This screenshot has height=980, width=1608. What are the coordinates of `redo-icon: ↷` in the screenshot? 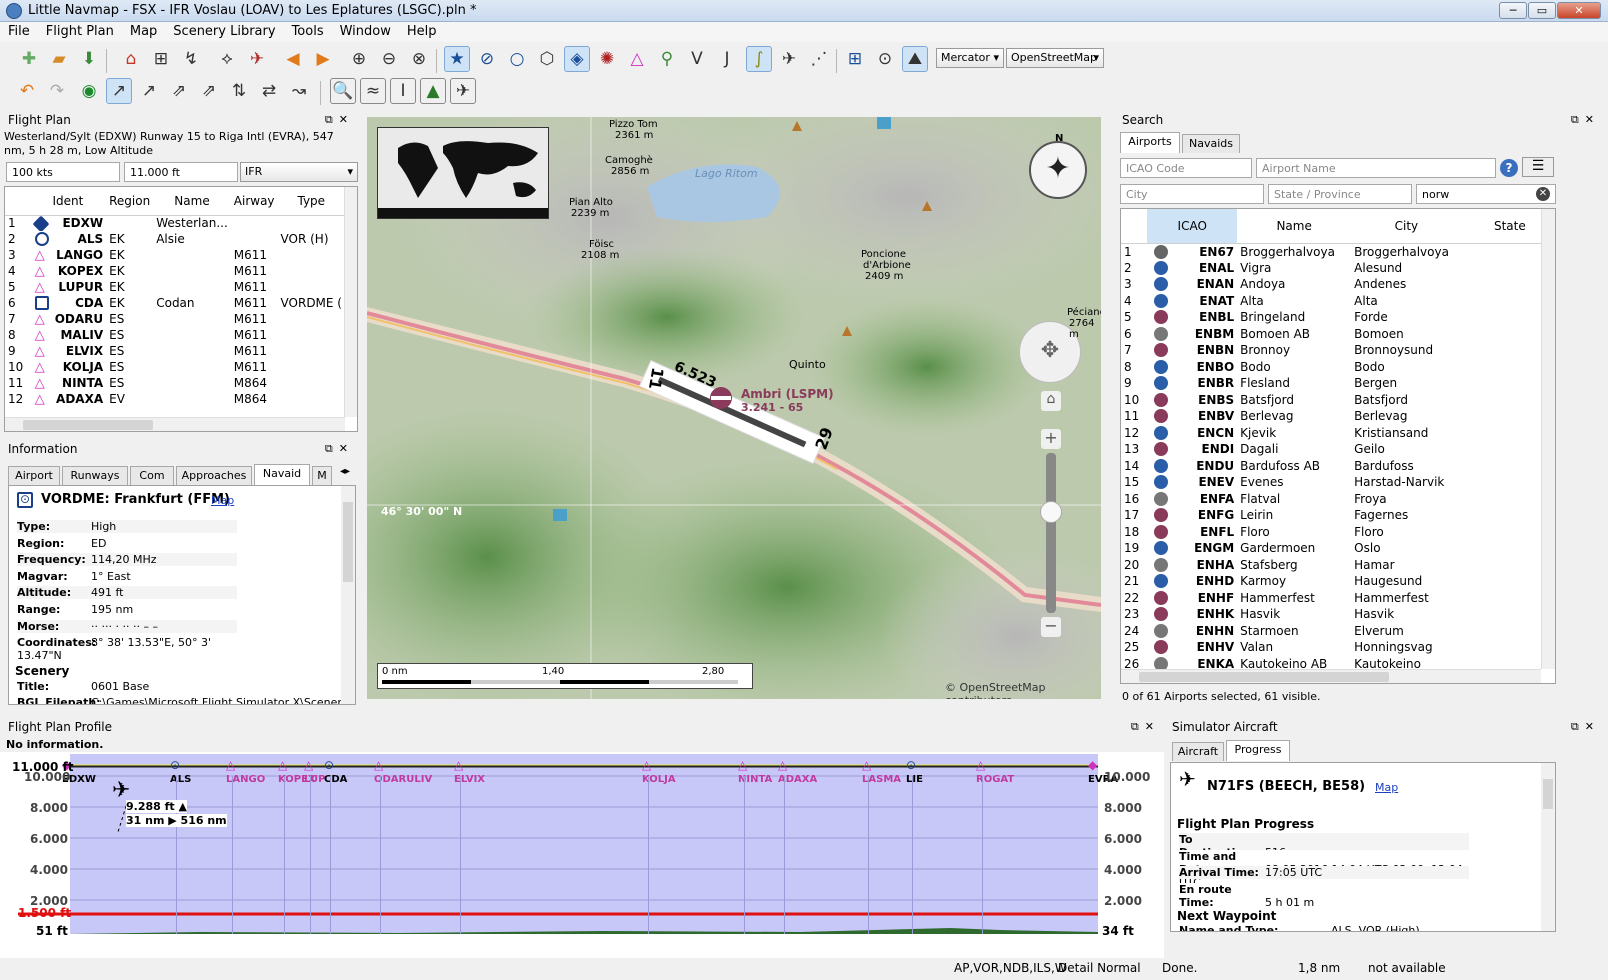 It's located at (57, 91).